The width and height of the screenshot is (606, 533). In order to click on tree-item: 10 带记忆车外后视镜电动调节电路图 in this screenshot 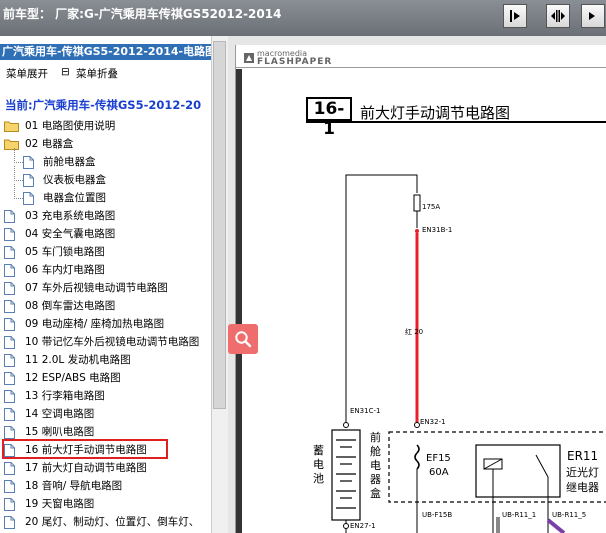, I will do `click(105, 342)`.